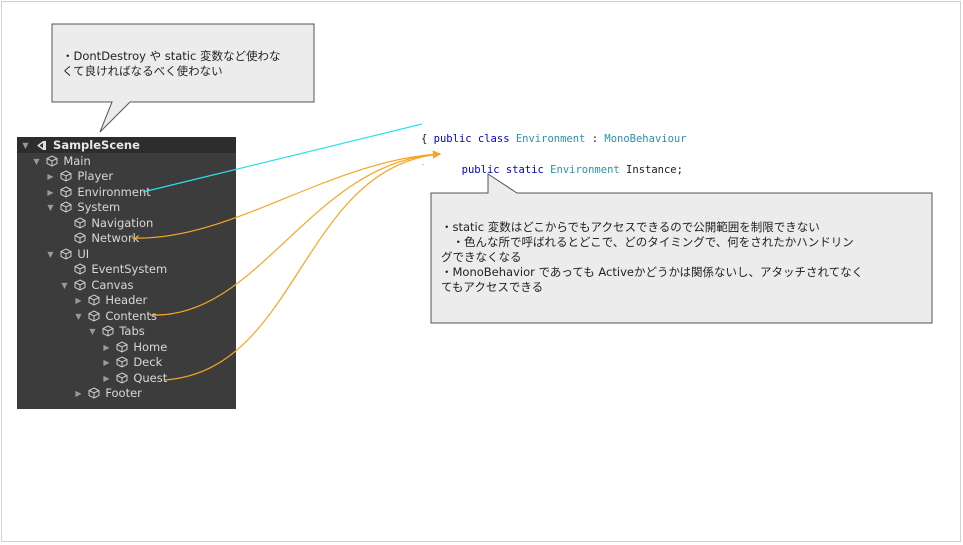 Image resolution: width=963 pixels, height=545 pixels. I want to click on hierarchy-item: ▶ Home, so click(134, 347).